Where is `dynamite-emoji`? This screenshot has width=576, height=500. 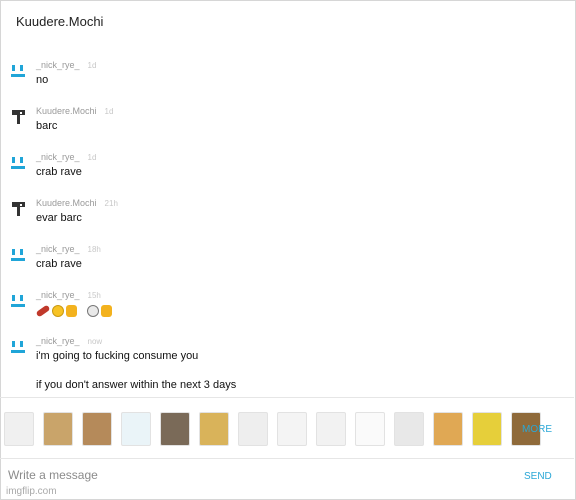 dynamite-emoji is located at coordinates (43, 311).